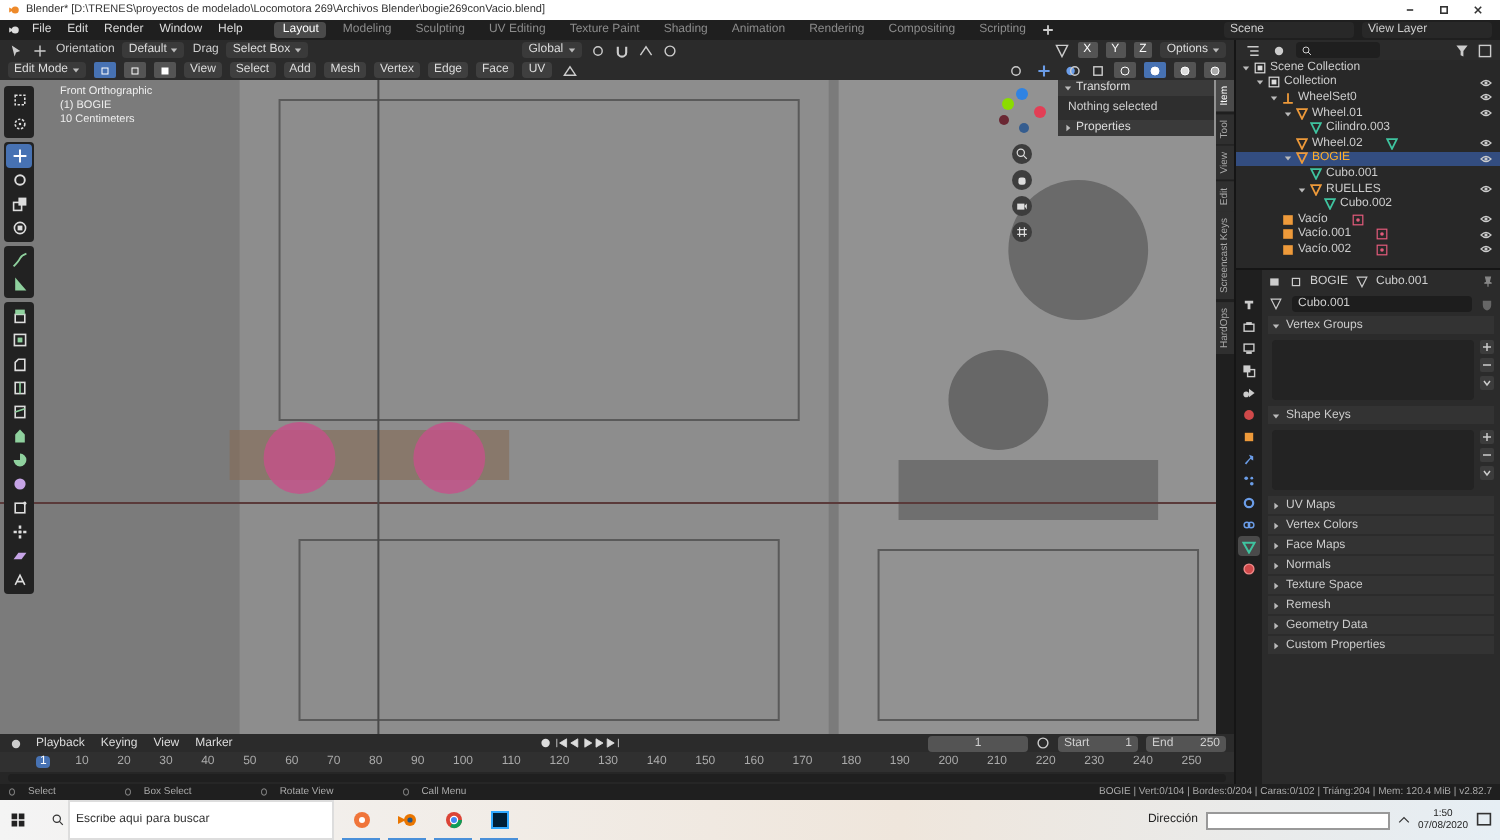 This screenshot has height=840, width=1500. What do you see at coordinates (1022, 180) in the screenshot?
I see `hand-icon` at bounding box center [1022, 180].